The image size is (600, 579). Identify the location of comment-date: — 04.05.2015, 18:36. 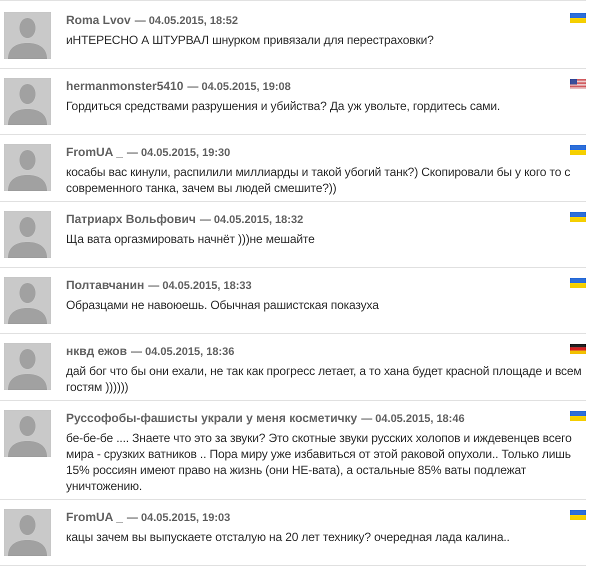
(182, 352).